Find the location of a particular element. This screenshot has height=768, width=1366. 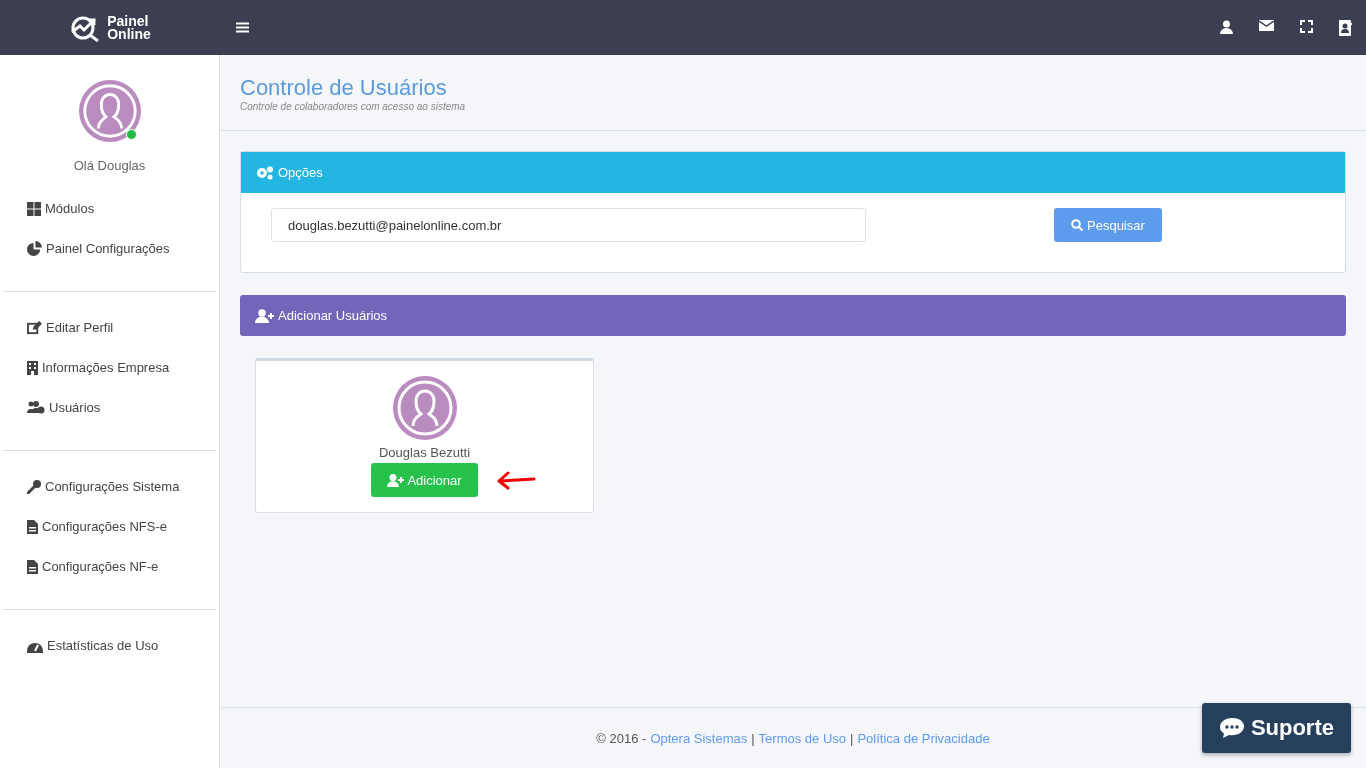

sidebar-item: Informações Empresa is located at coordinates (123, 367).